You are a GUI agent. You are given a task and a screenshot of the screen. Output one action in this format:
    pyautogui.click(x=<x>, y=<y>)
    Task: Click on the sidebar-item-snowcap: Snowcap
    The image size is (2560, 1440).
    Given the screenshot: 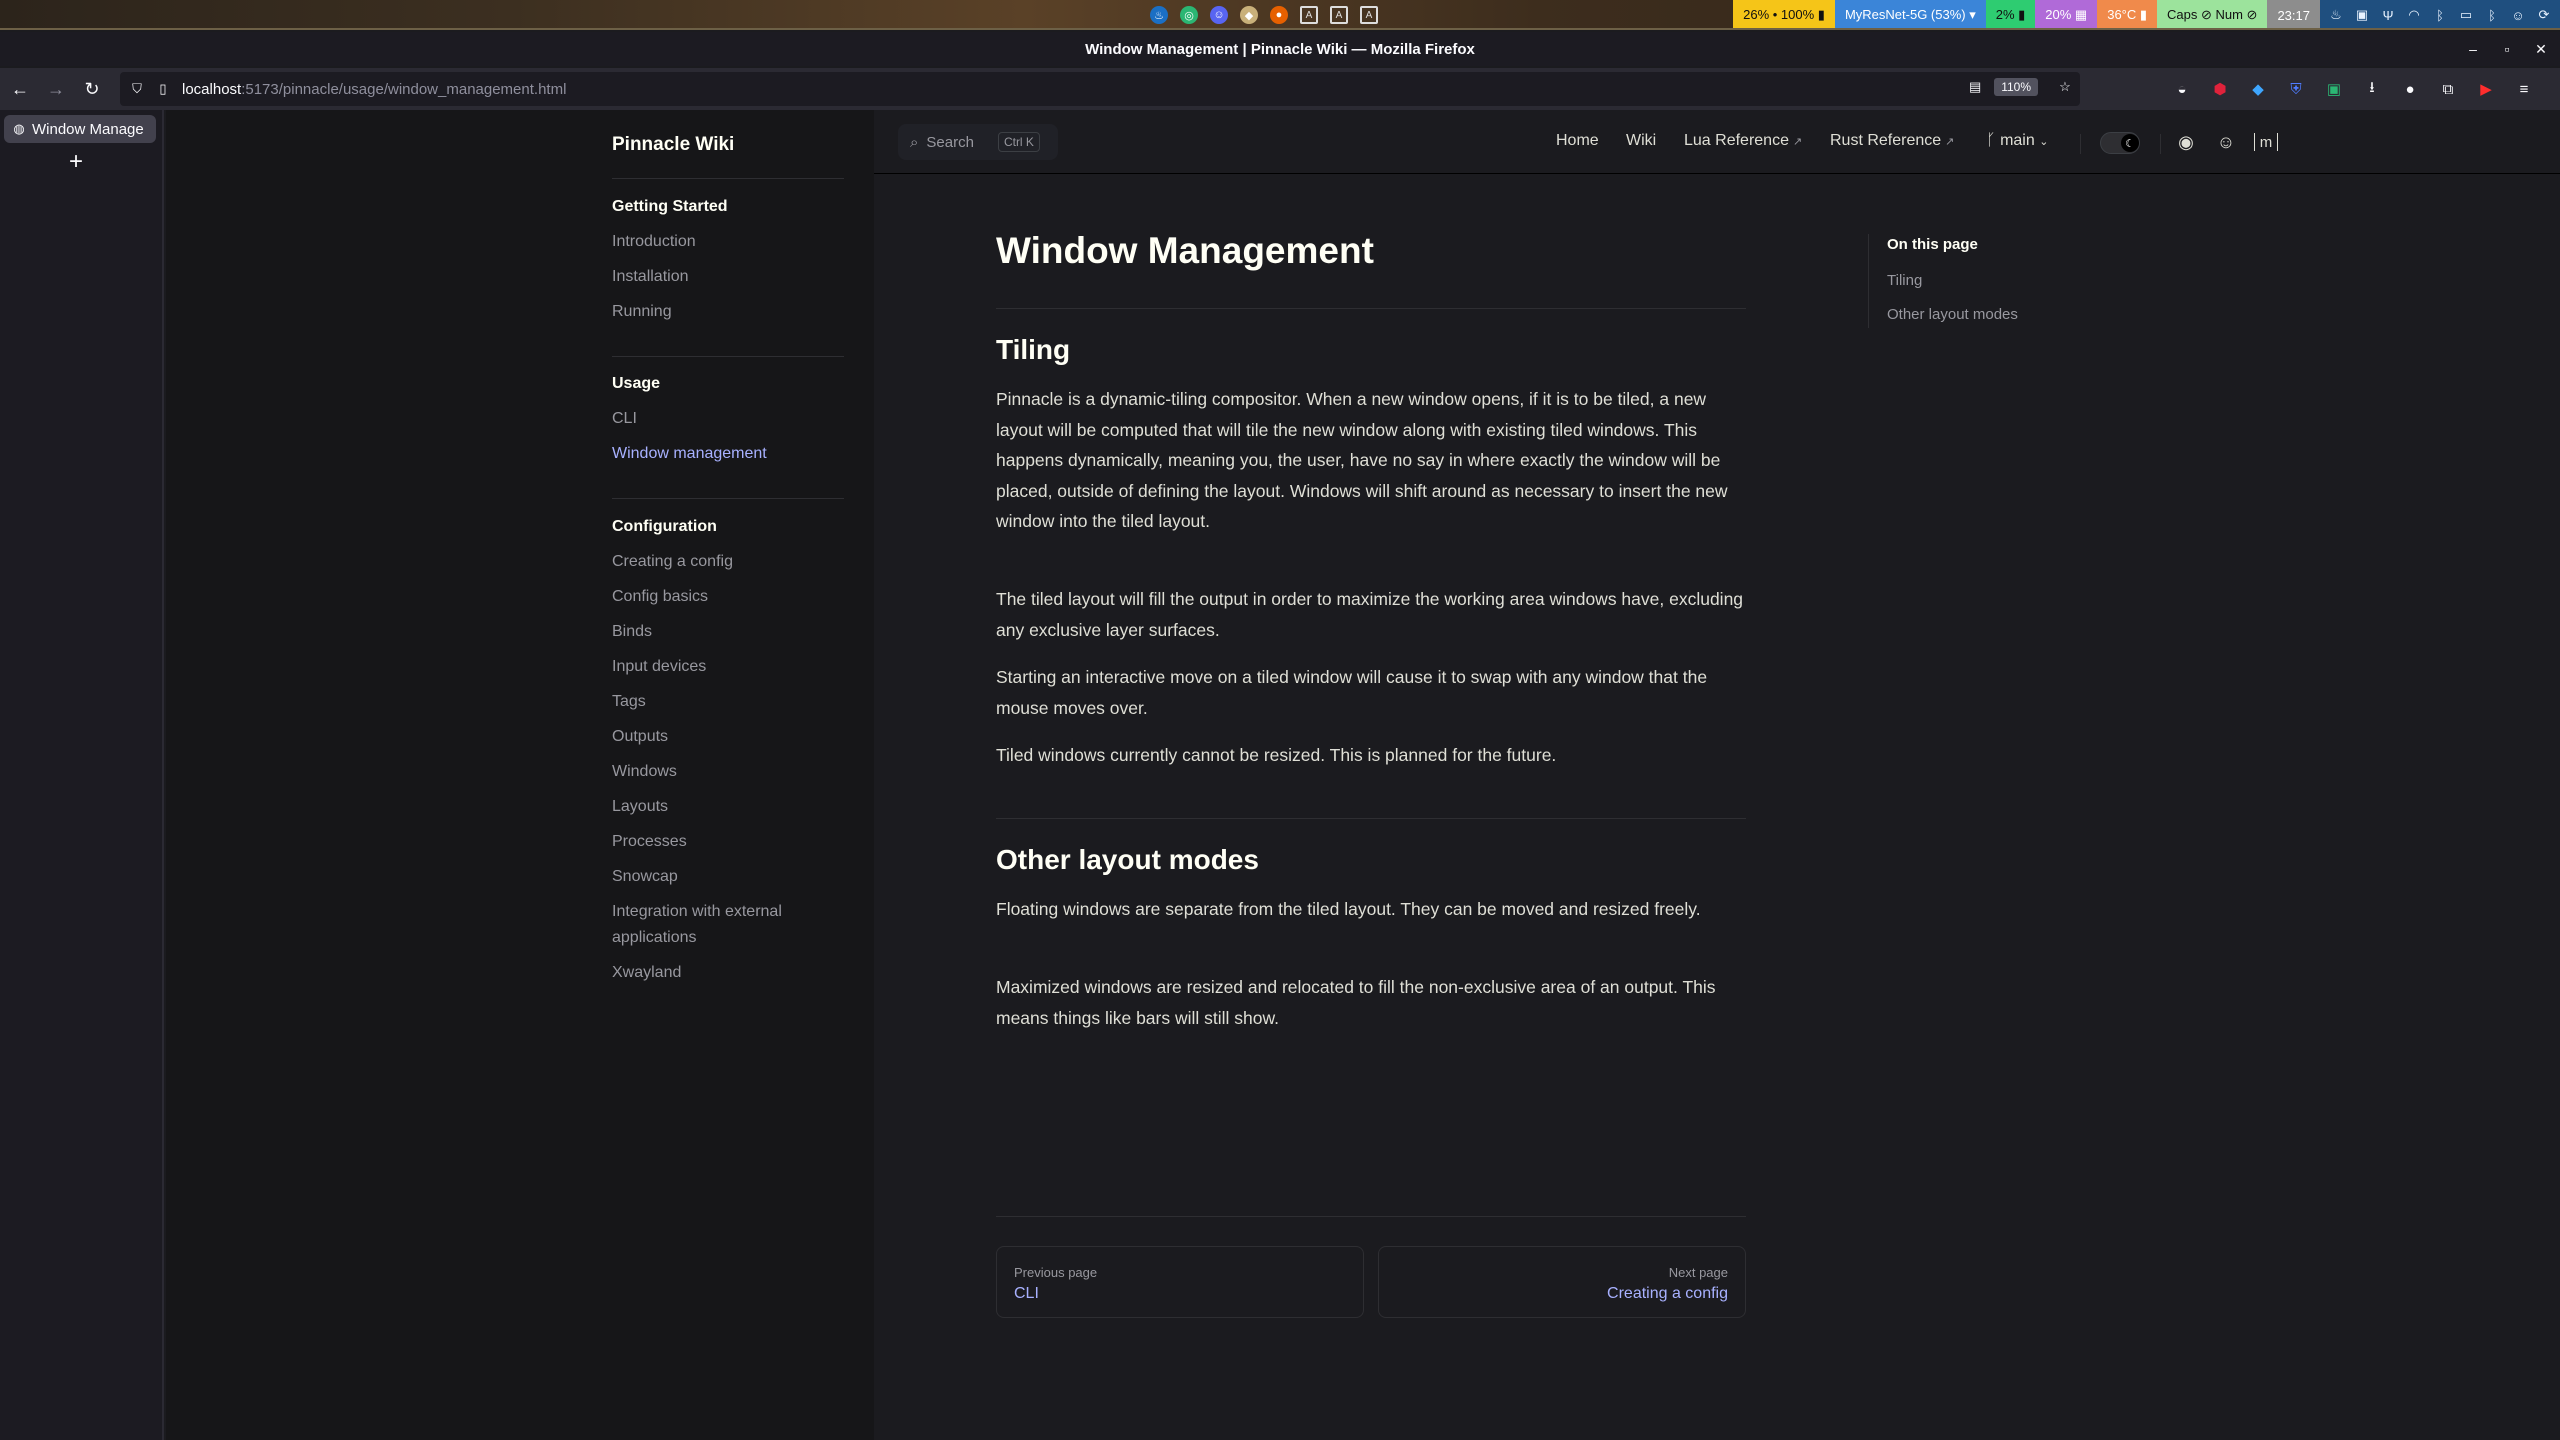 What is the action you would take?
    pyautogui.click(x=732, y=877)
    